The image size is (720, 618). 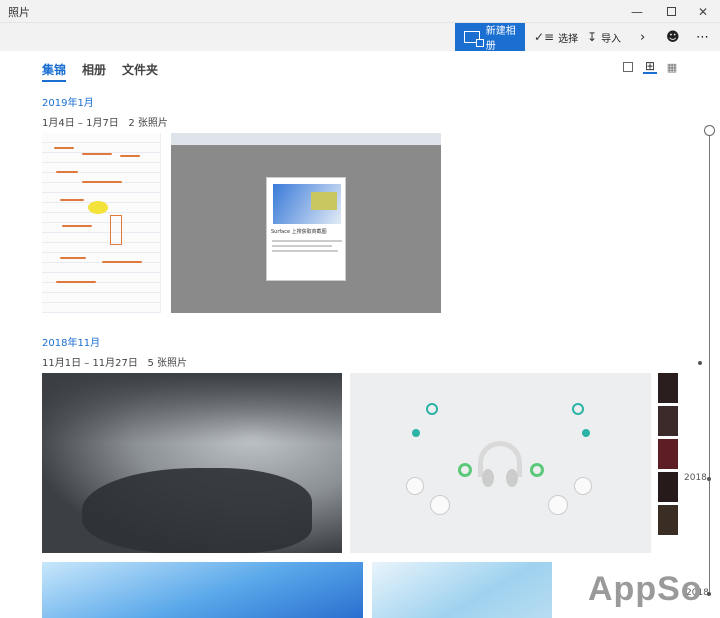 I want to click on group-month-2018-11: 2018年11月, so click(x=71, y=341).